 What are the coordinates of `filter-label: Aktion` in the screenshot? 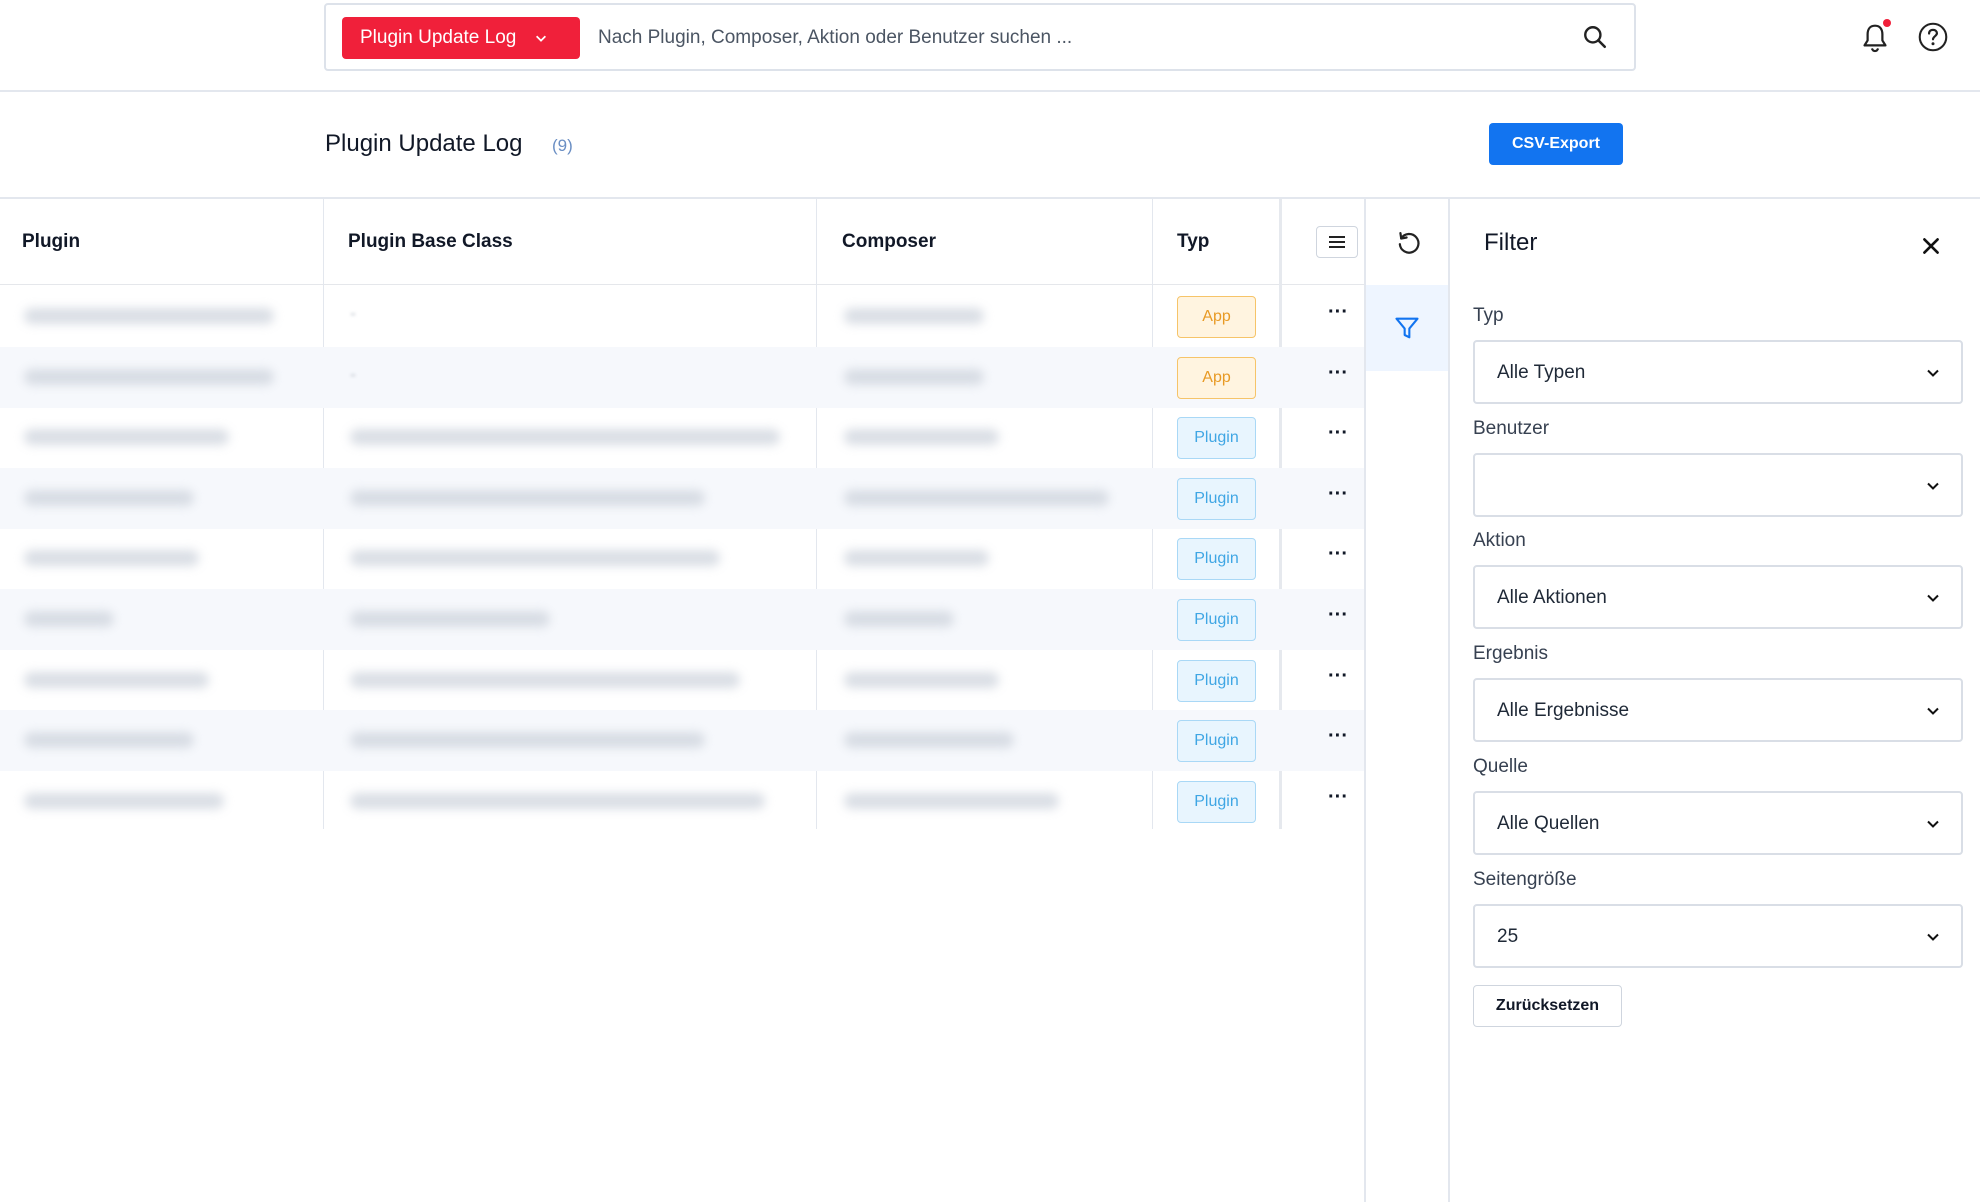 It's located at (1499, 541).